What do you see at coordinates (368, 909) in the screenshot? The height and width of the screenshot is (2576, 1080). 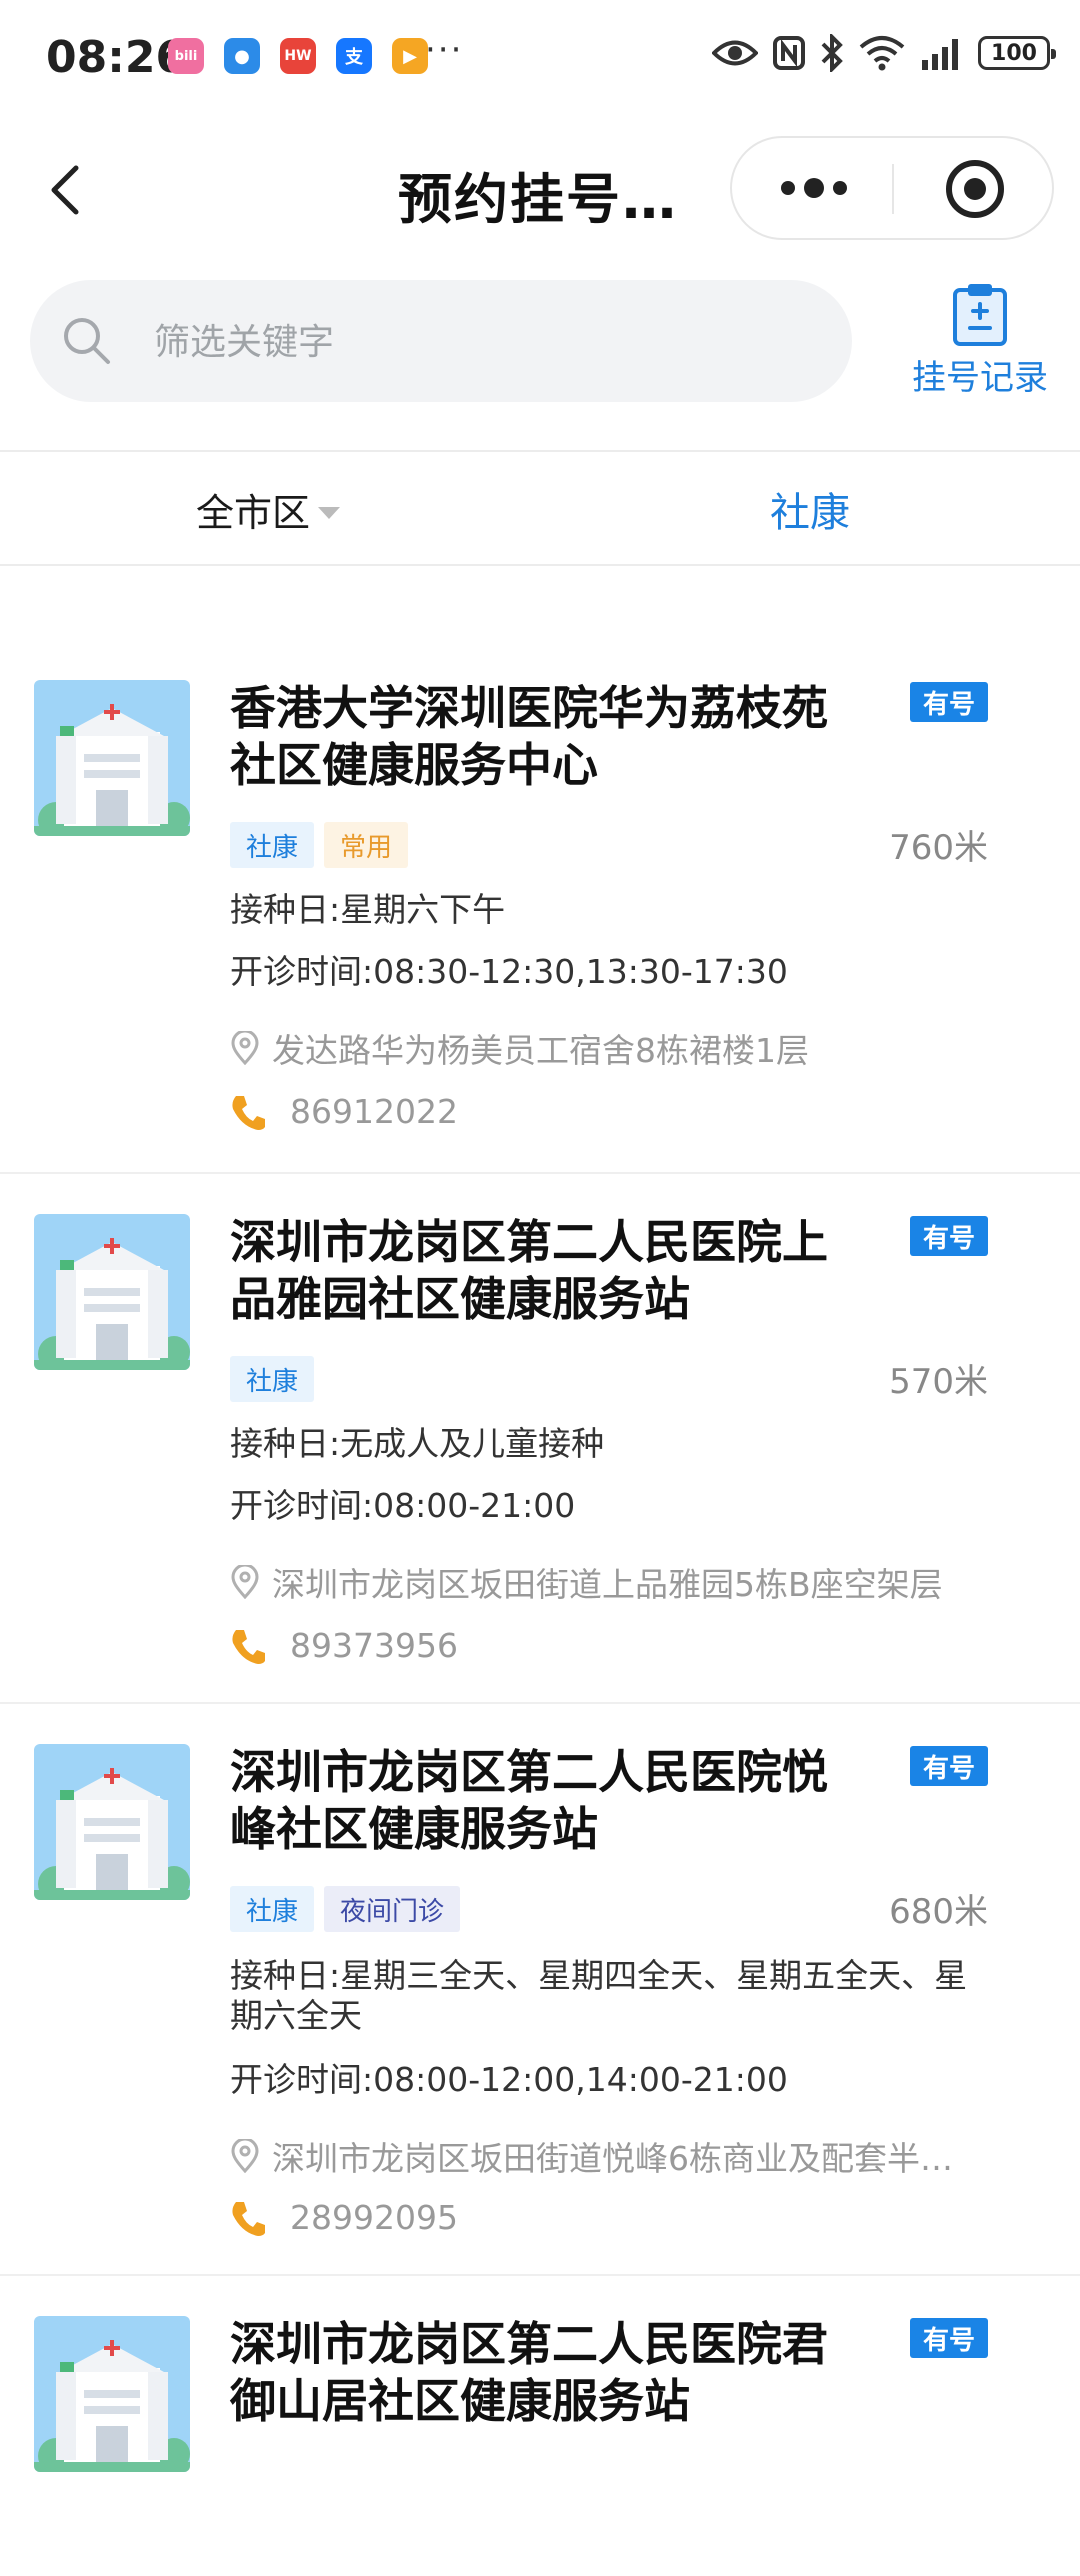 I see `vaccination-day: 接种日:星期六下午` at bounding box center [368, 909].